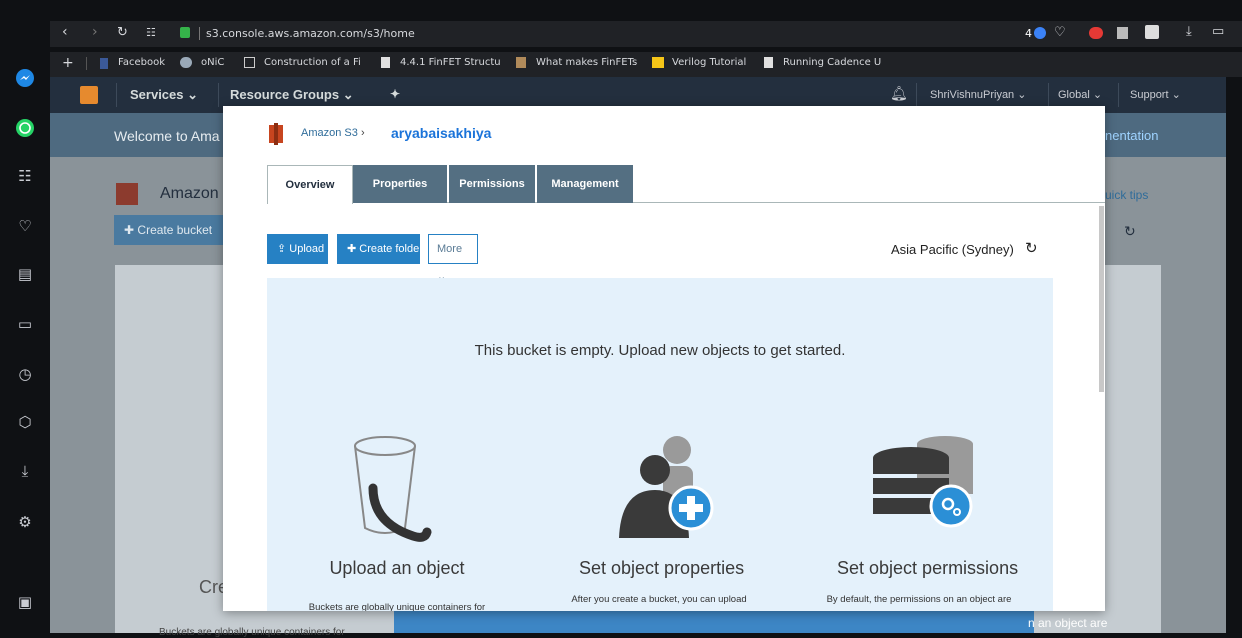 This screenshot has height=638, width=1242. I want to click on quick-tips-link: uick tips, so click(1126, 195).